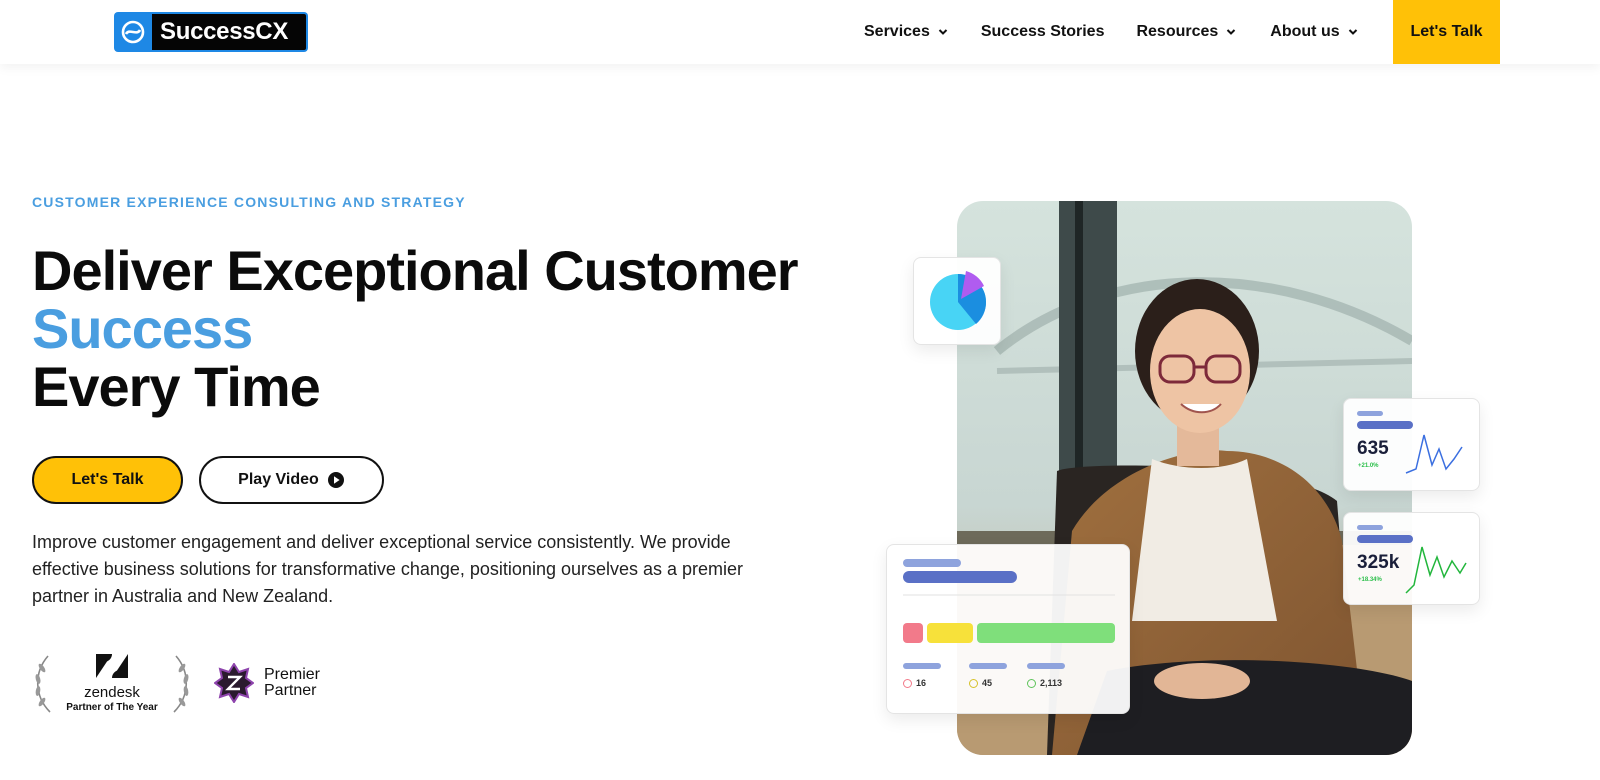 The height and width of the screenshot is (780, 1600). Describe the element at coordinates (415, 270) in the screenshot. I see `hero-title-line1: Deliver Exceptional Customer` at that location.